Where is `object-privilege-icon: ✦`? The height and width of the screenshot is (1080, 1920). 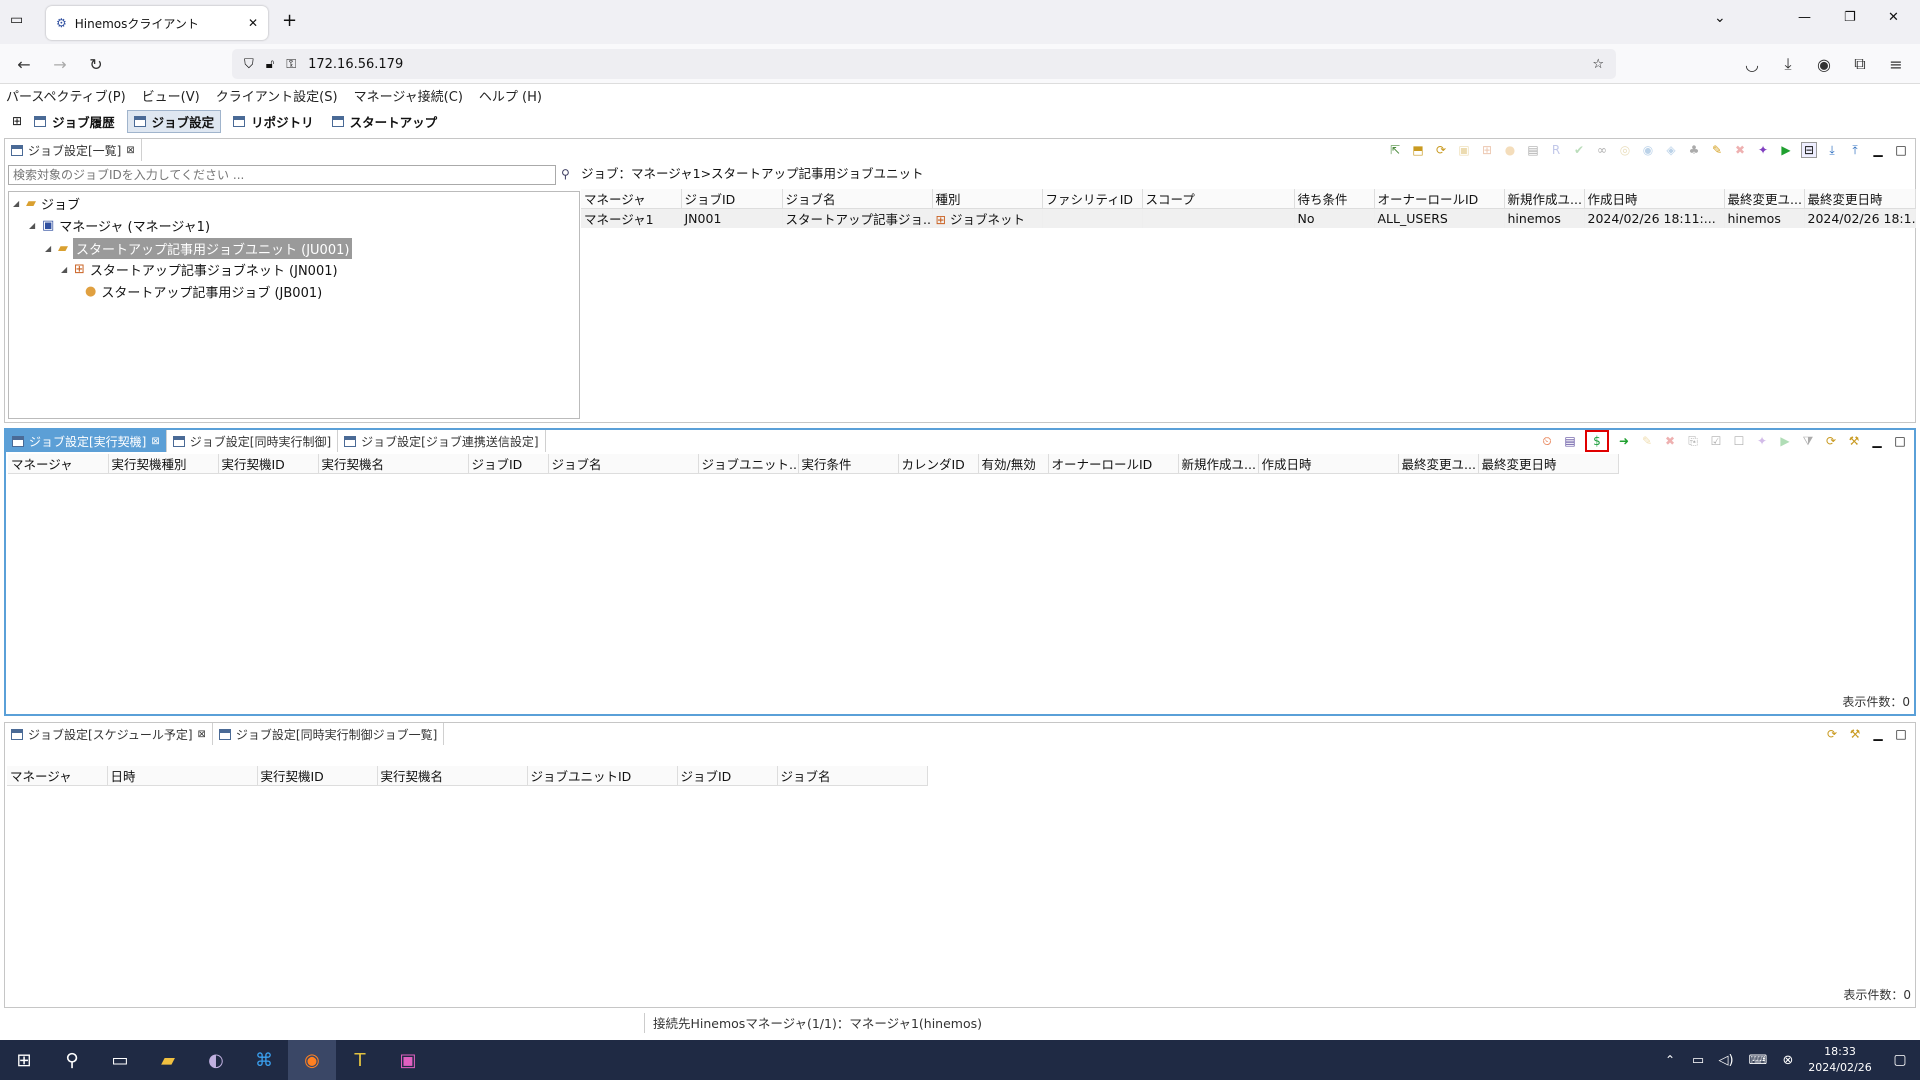
object-privilege-icon: ✦ is located at coordinates (1762, 441).